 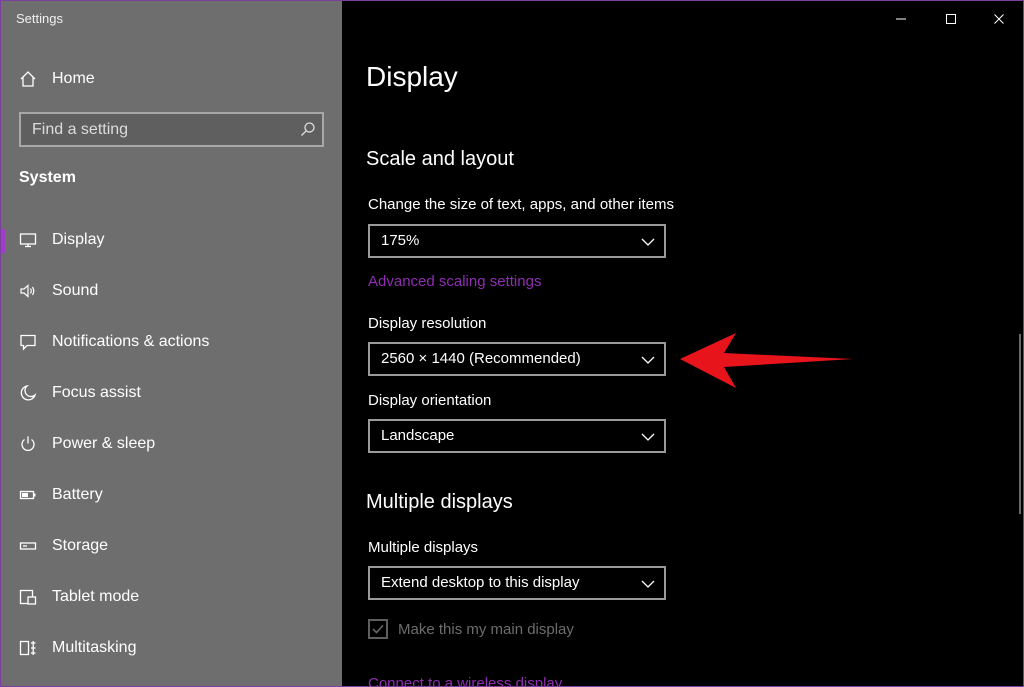 What do you see at coordinates (481, 358) in the screenshot?
I see `resolution-dropdown-value: 2560 × 1440 (Recommended)` at bounding box center [481, 358].